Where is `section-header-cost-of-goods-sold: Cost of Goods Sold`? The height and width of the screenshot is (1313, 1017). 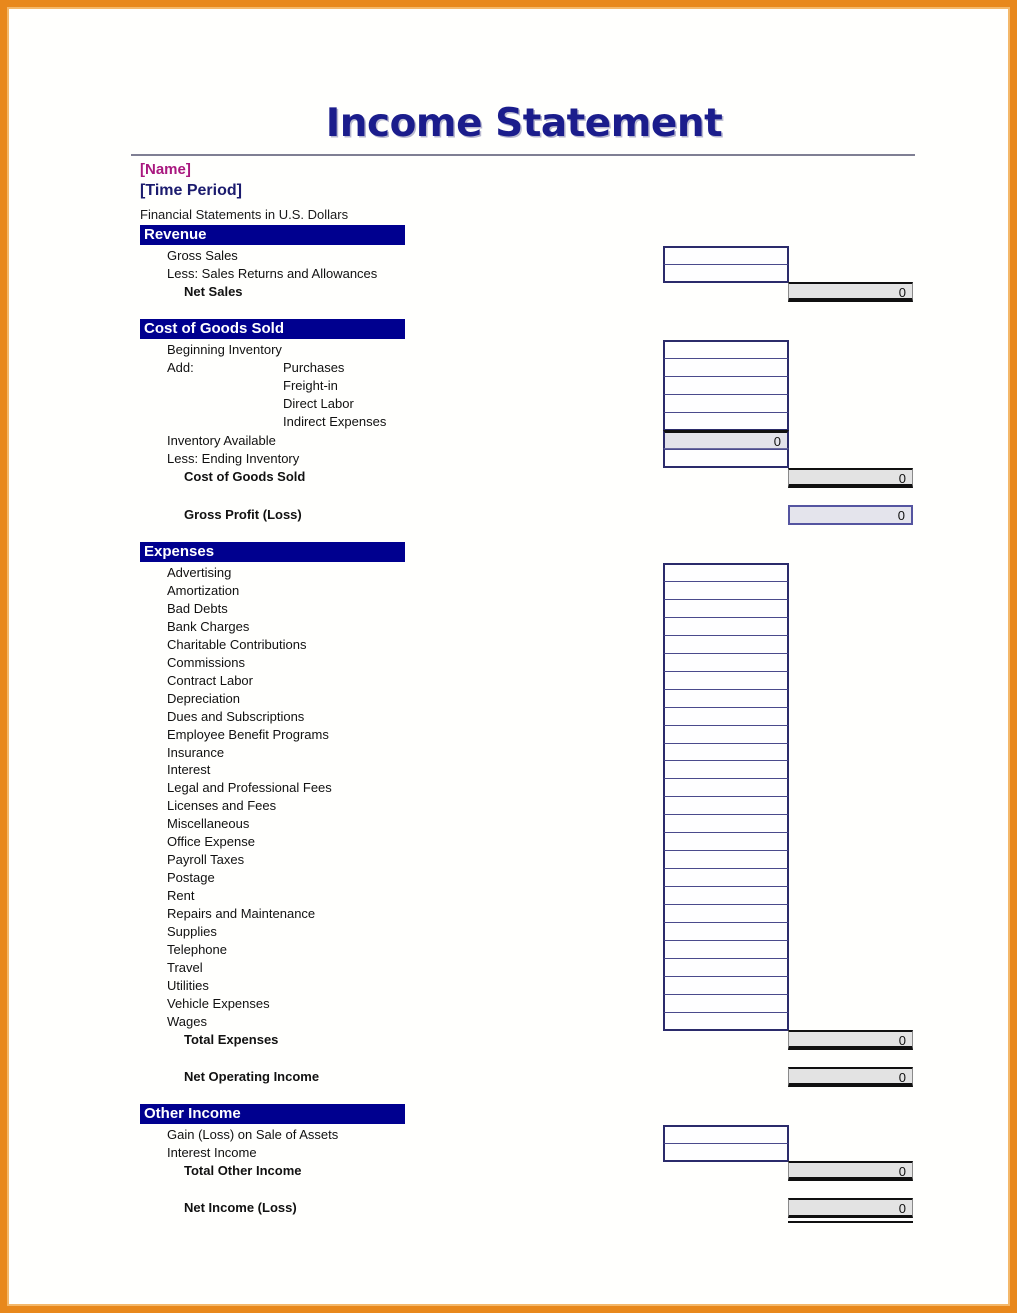 section-header-cost-of-goods-sold: Cost of Goods Sold is located at coordinates (272, 329).